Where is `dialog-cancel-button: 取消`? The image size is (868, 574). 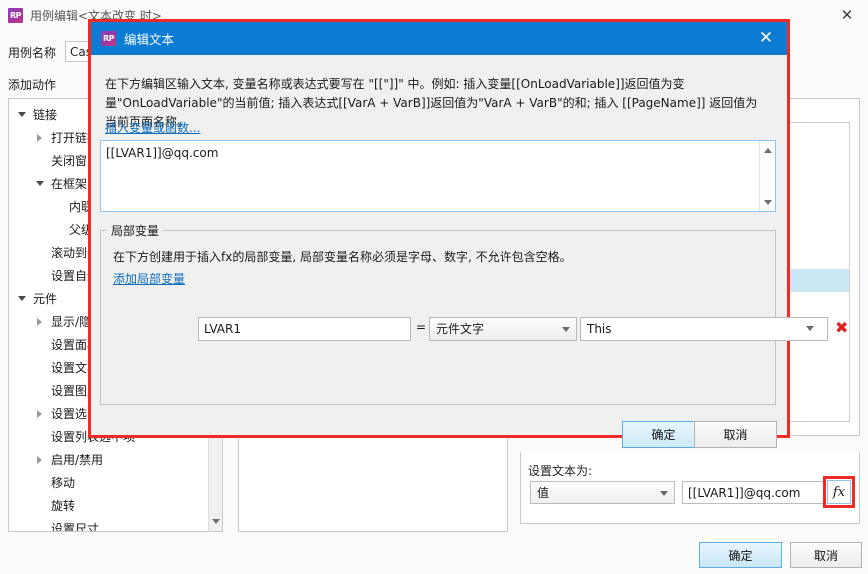 dialog-cancel-button: 取消 is located at coordinates (735, 434).